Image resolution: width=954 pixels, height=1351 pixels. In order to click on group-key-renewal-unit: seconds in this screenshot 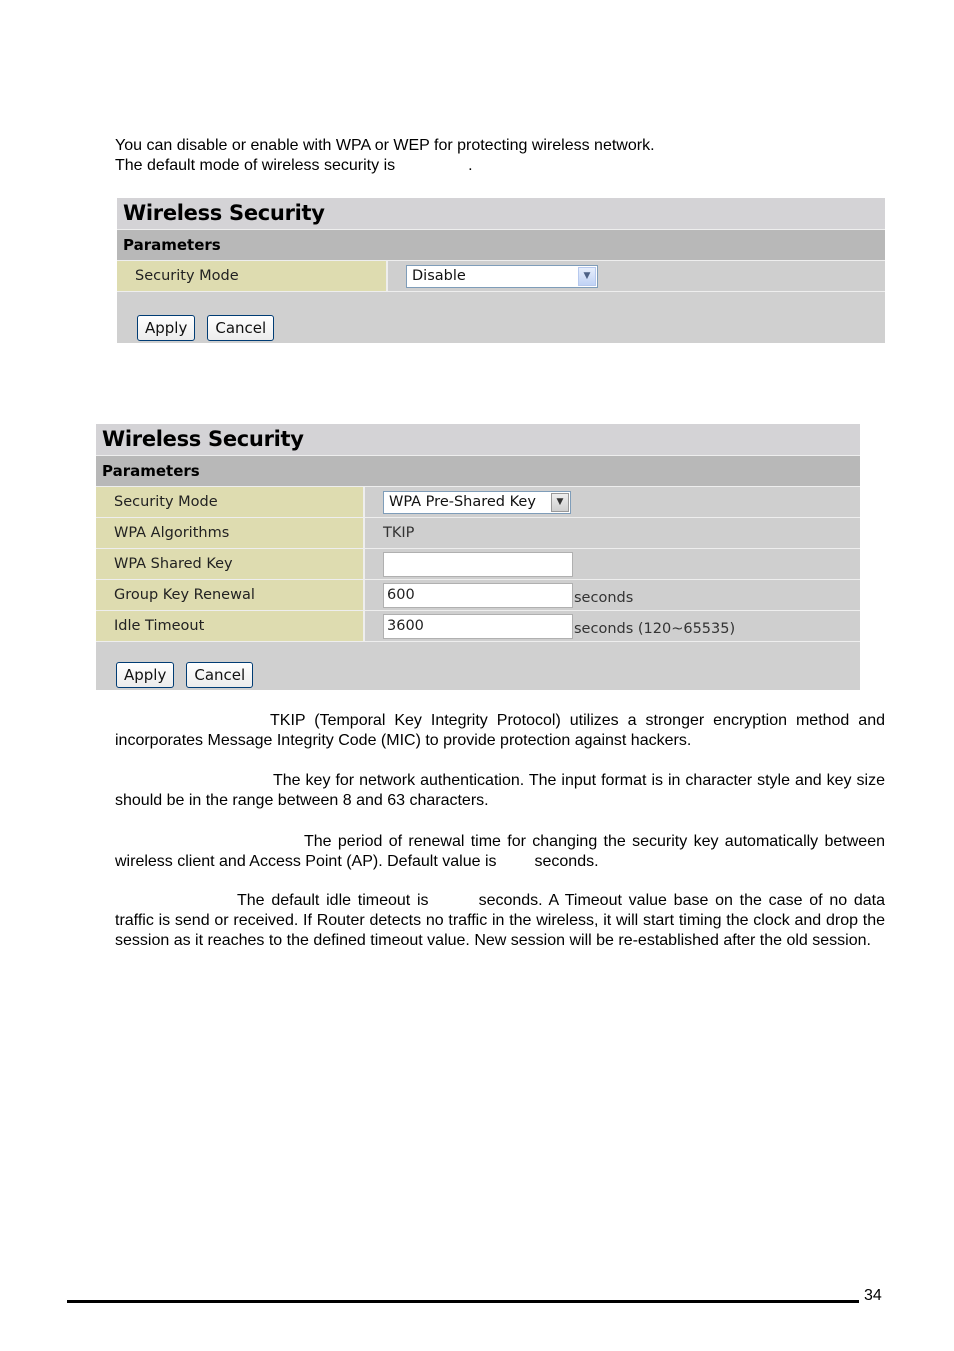, I will do `click(604, 598)`.